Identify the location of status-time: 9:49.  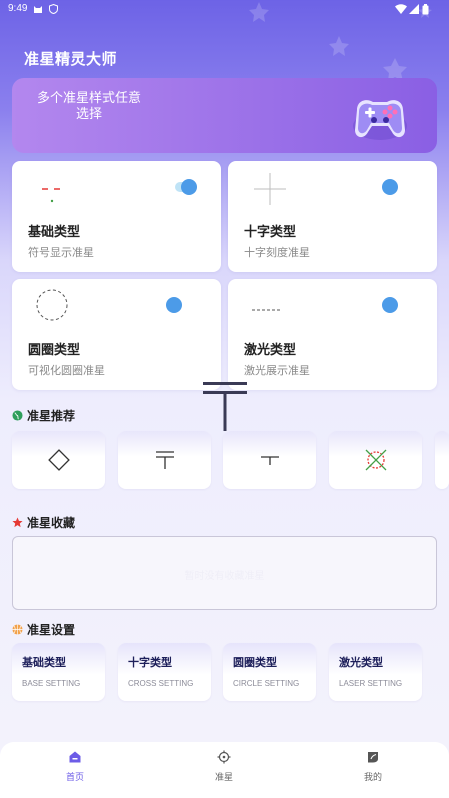
(18, 8).